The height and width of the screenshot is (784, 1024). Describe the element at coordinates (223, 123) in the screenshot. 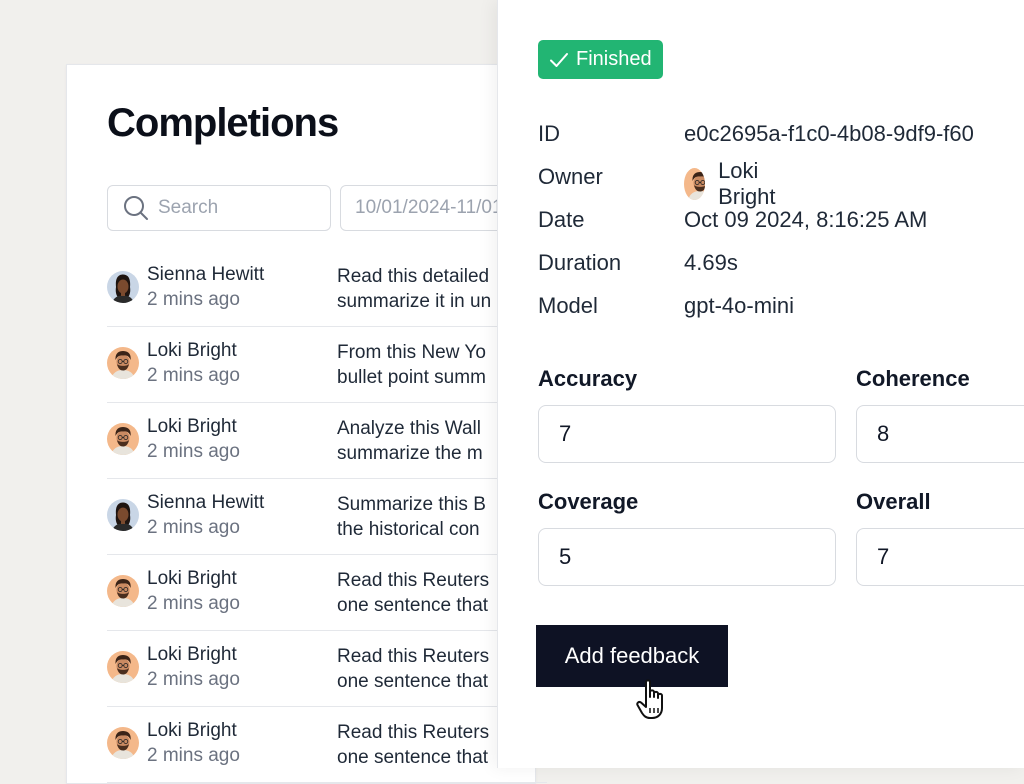

I see `page-title: Completions` at that location.